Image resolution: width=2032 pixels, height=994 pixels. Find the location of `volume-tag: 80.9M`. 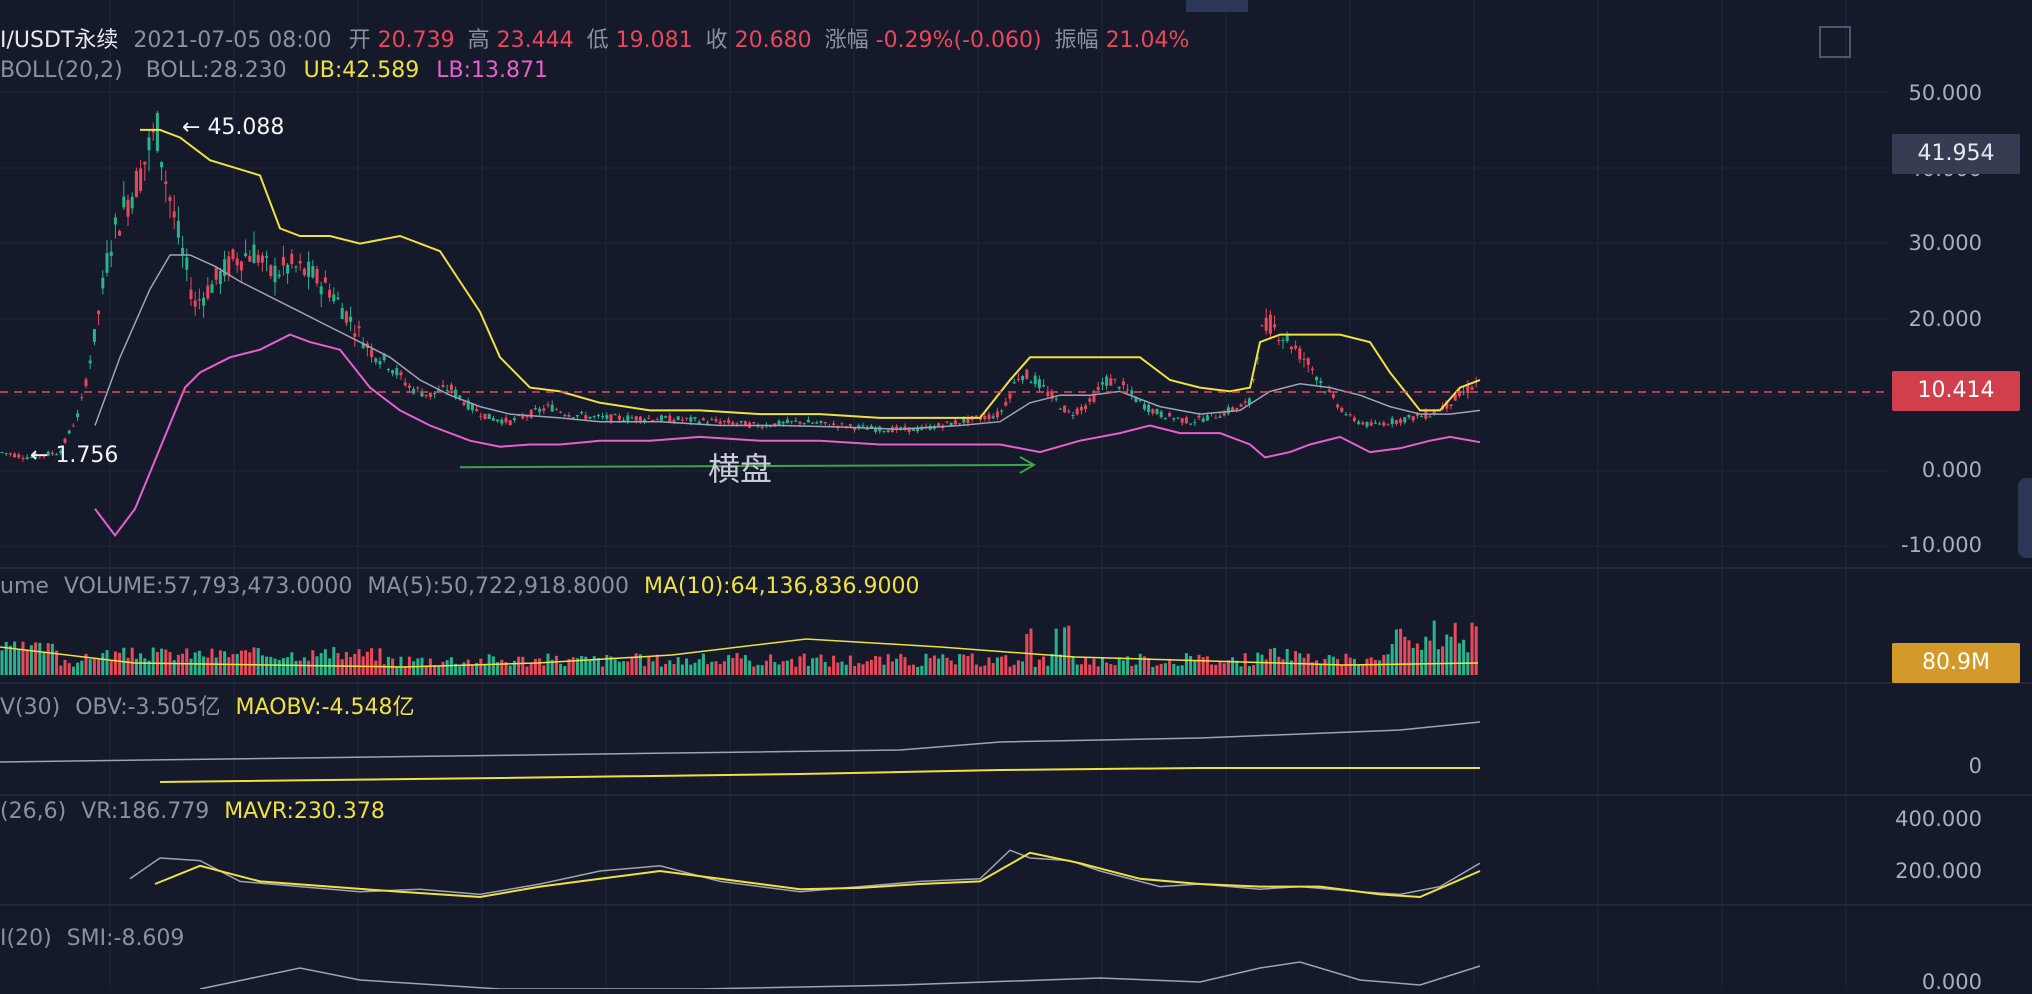

volume-tag: 80.9M is located at coordinates (1956, 663).